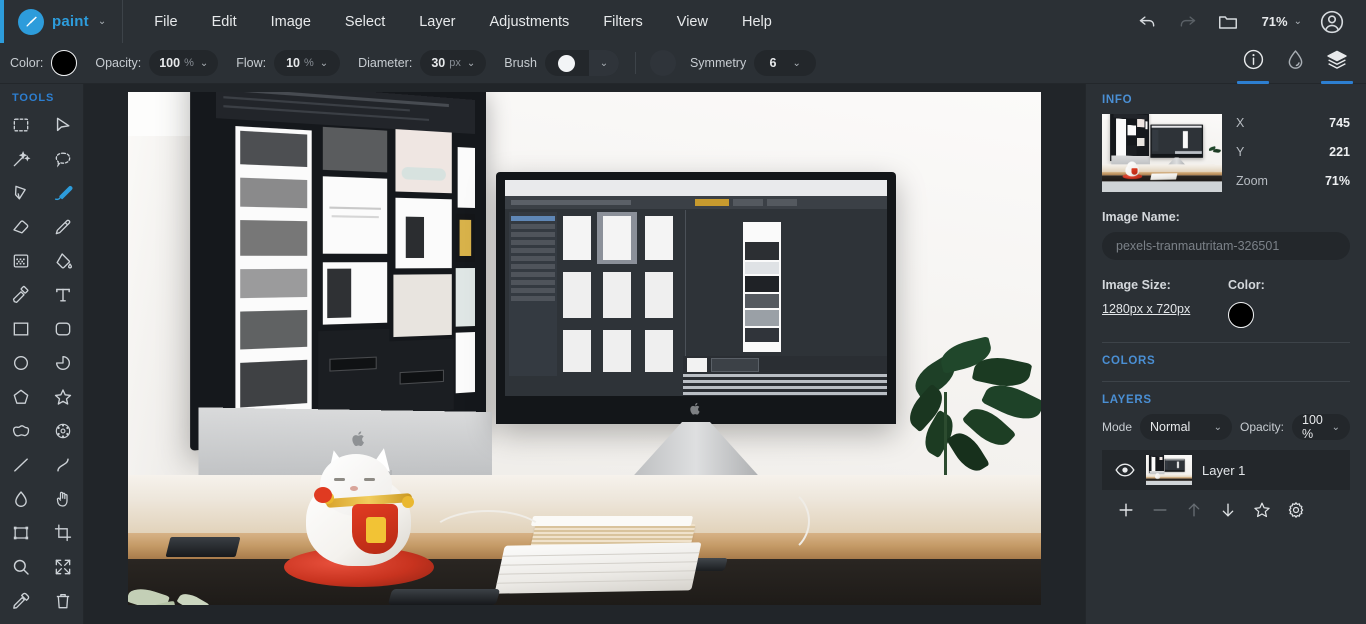 This screenshot has height=624, width=1366. Describe the element at coordinates (1252, 181) in the screenshot. I see `info-key-zoom: Zoom` at that location.